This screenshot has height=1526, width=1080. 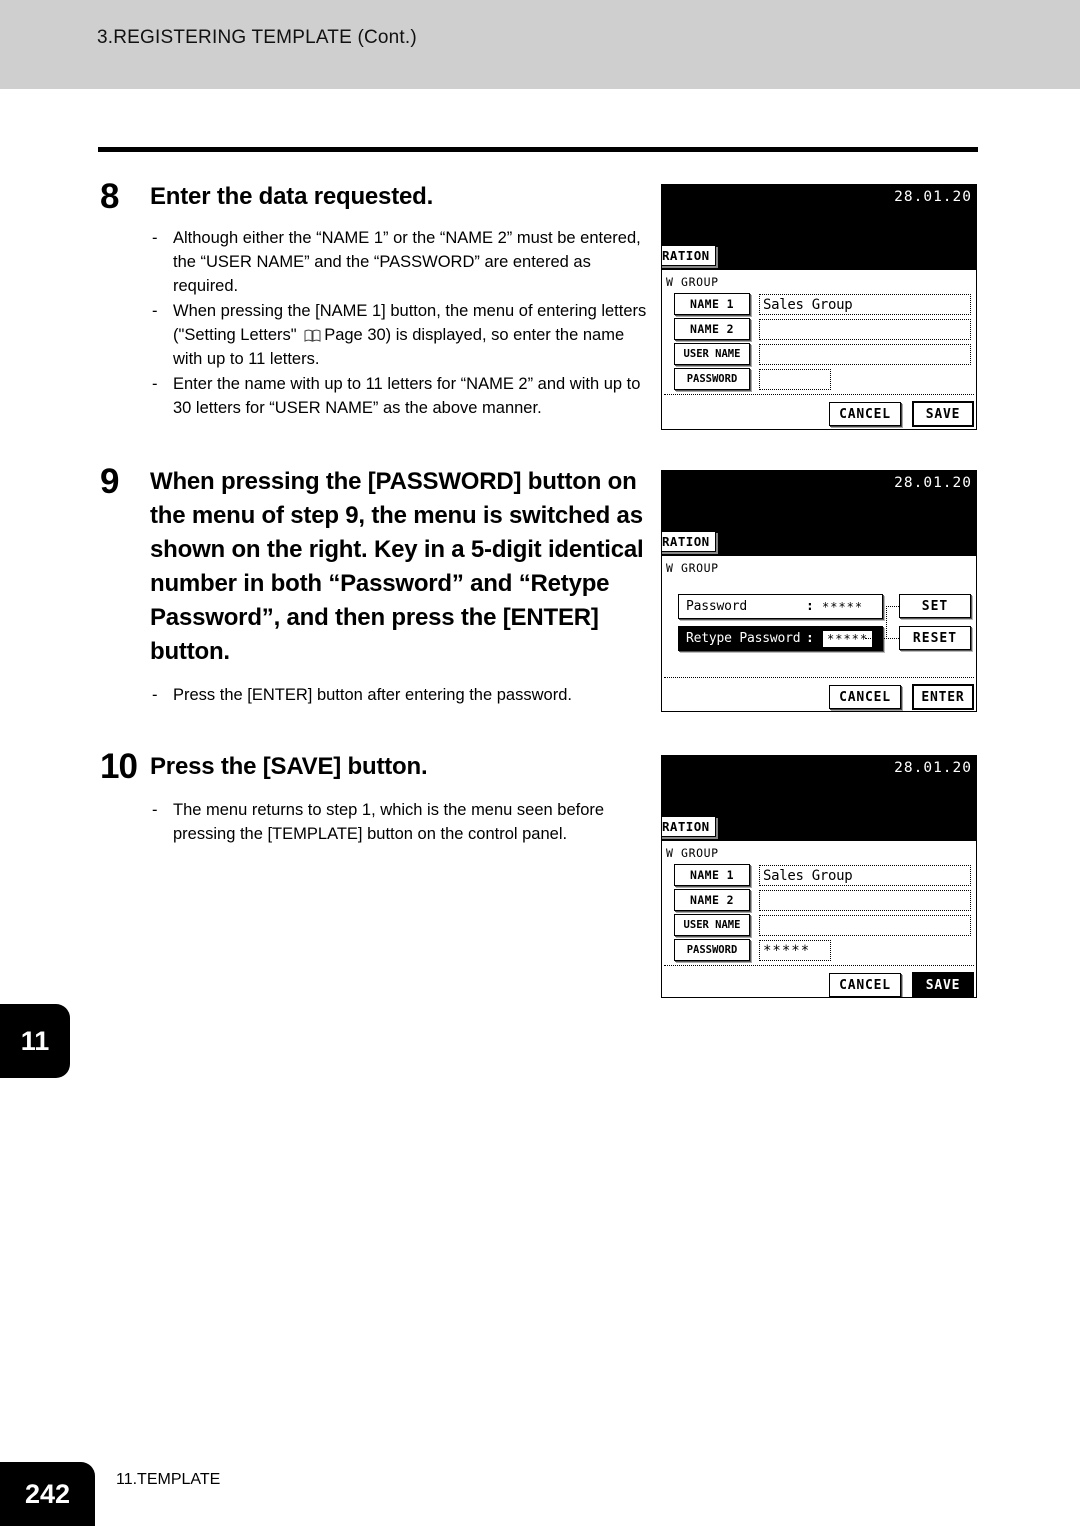 What do you see at coordinates (312, 335) in the screenshot?
I see `book-page-reference-icon` at bounding box center [312, 335].